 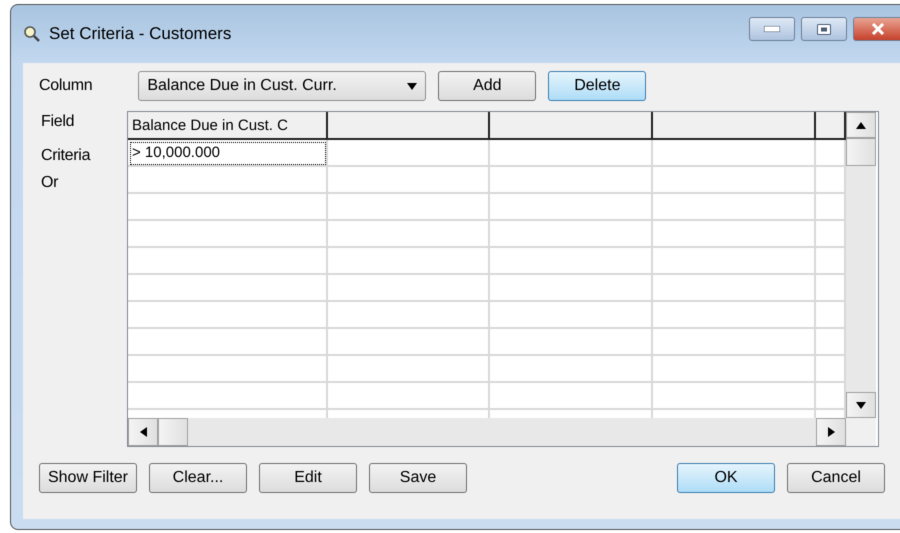 What do you see at coordinates (140, 34) in the screenshot?
I see `window-title: Set Criteria - Customers` at bounding box center [140, 34].